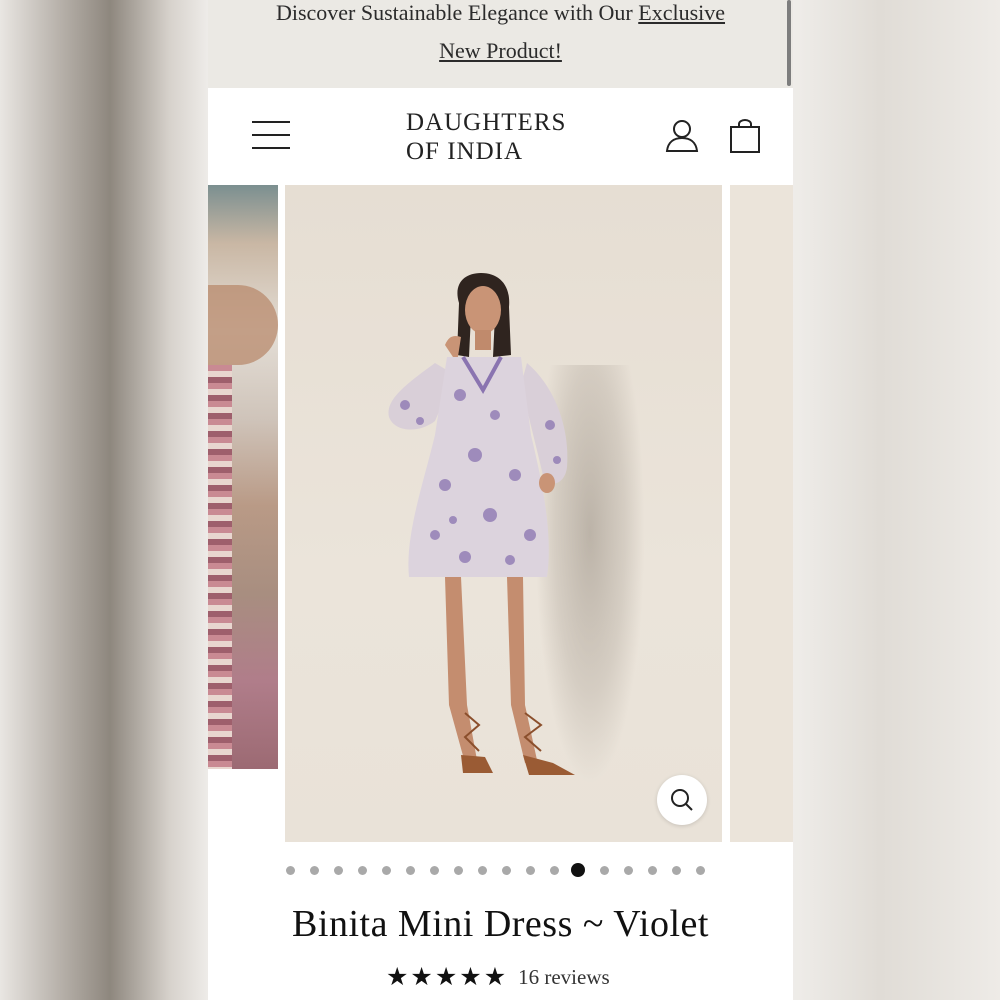  Describe the element at coordinates (457, 12) in the screenshot. I see `announcement-text: Discover Sustainable Elegance with Our` at that location.